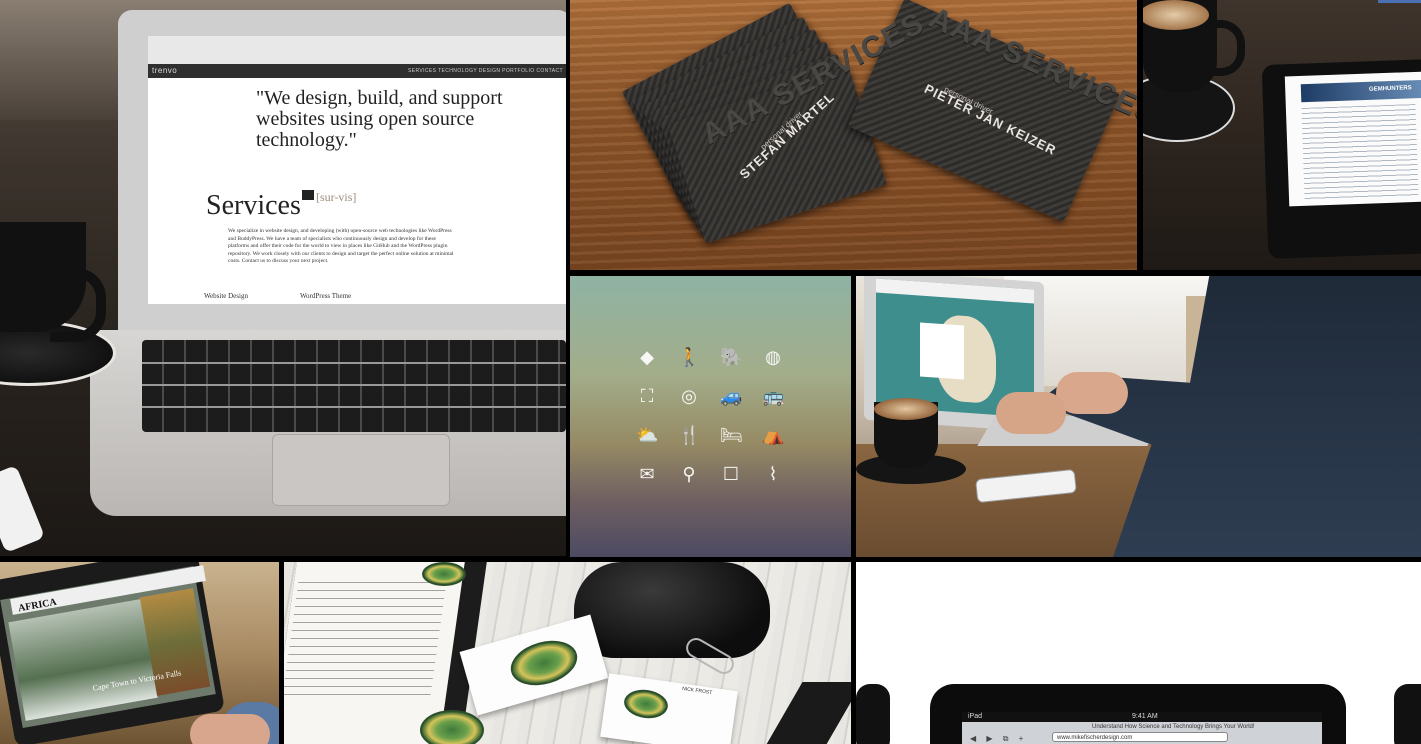  I want to click on gallery-tile-tablet-coffee: GEMHUNTERS, so click(1282, 135).